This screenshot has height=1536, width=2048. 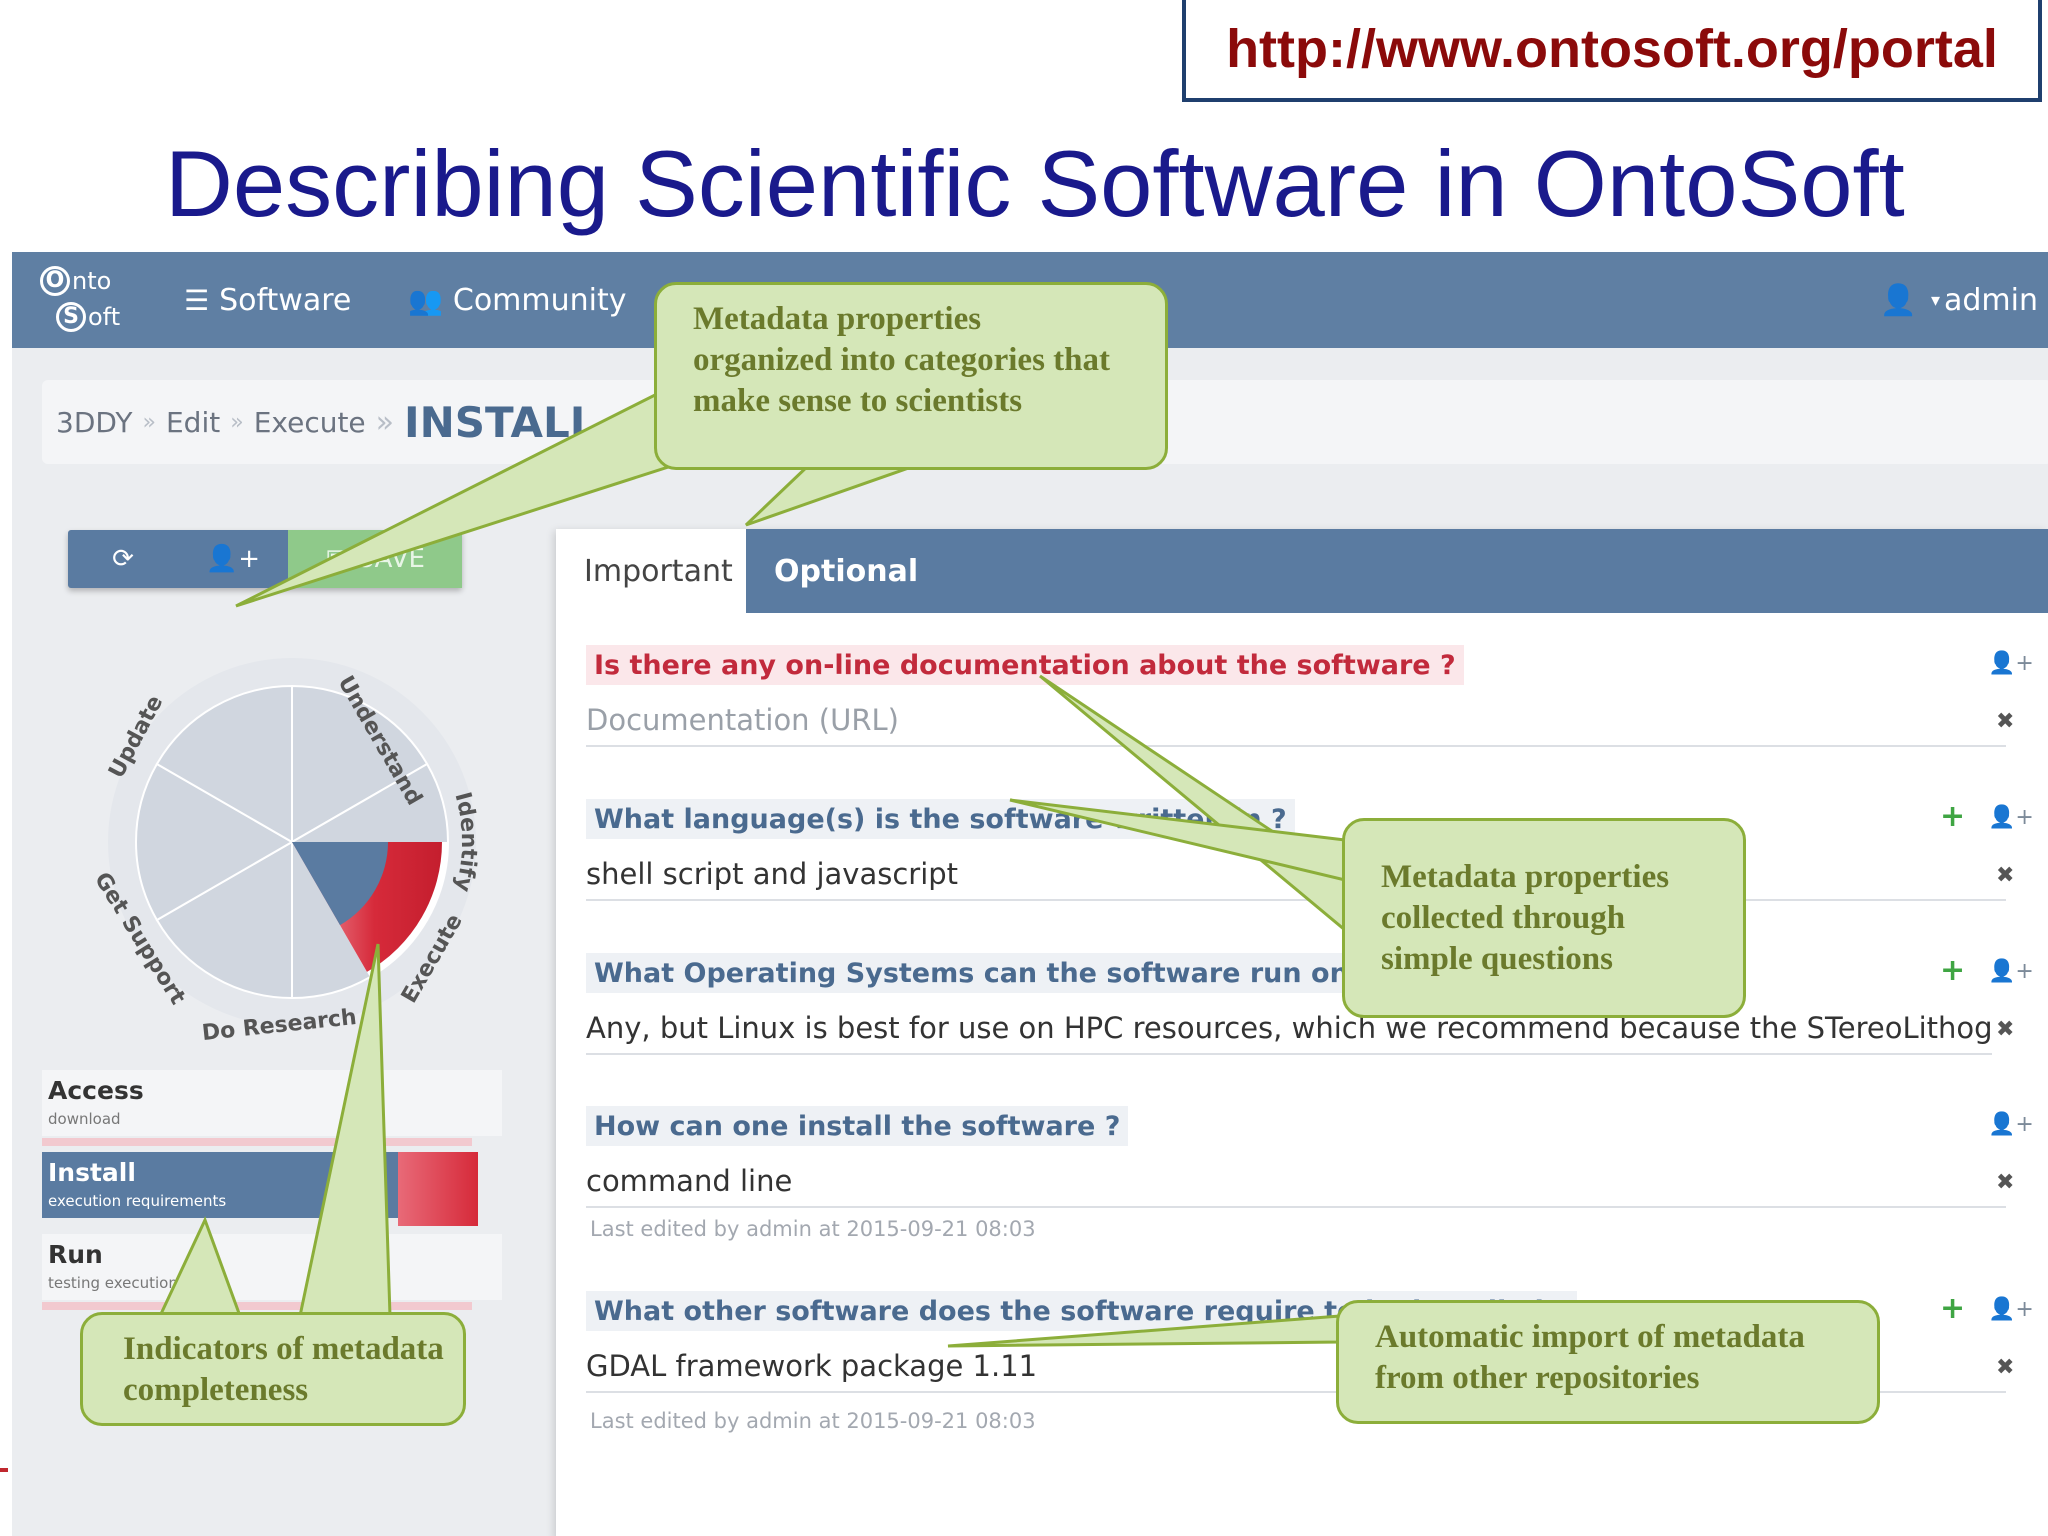 What do you see at coordinates (193, 422) in the screenshot?
I see `breadcrumb-item: Edit` at bounding box center [193, 422].